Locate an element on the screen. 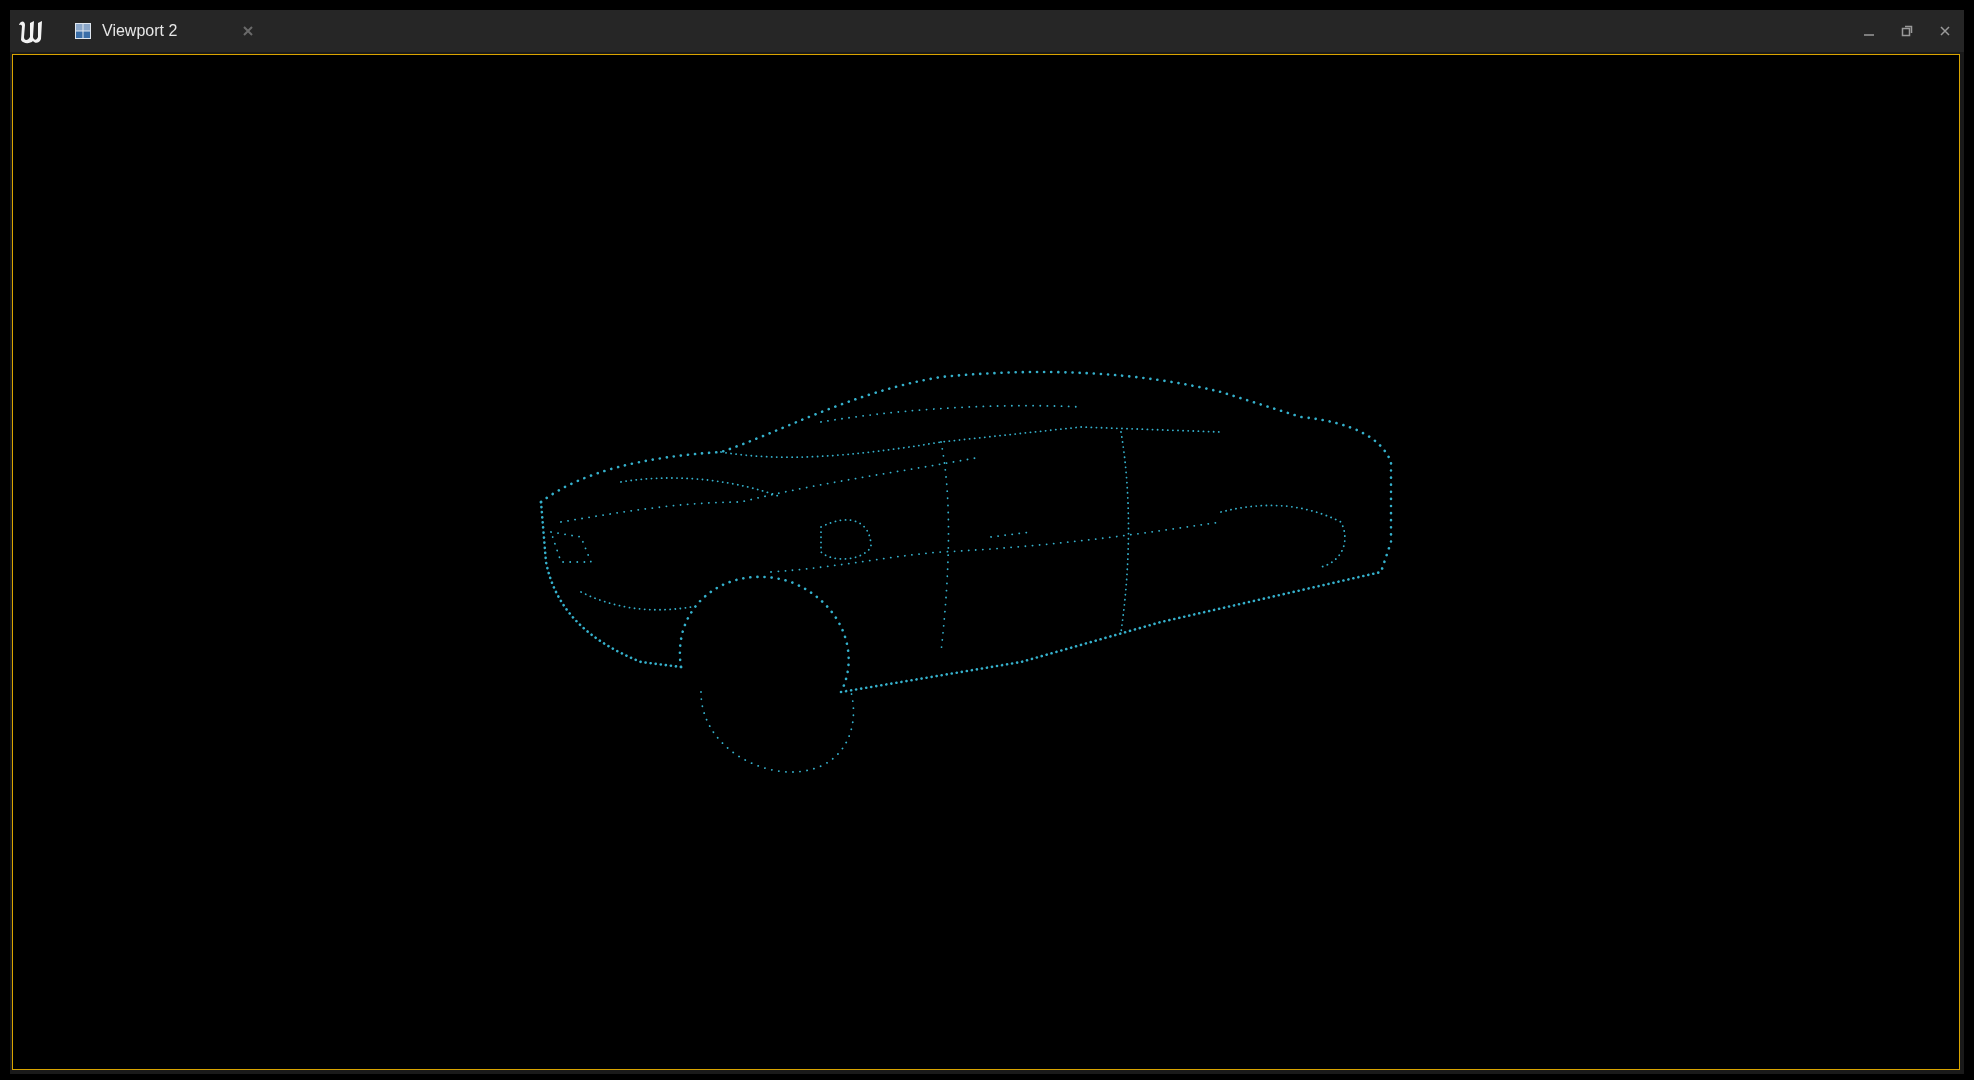 This screenshot has height=1080, width=1974. viewport-grid-icon is located at coordinates (83, 31).